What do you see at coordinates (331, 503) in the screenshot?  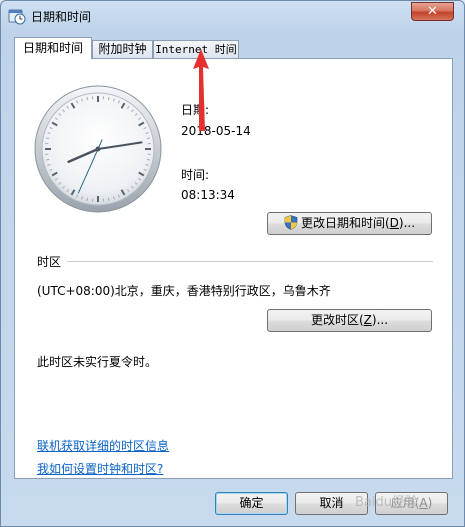 I see `cancel-label: 取消` at bounding box center [331, 503].